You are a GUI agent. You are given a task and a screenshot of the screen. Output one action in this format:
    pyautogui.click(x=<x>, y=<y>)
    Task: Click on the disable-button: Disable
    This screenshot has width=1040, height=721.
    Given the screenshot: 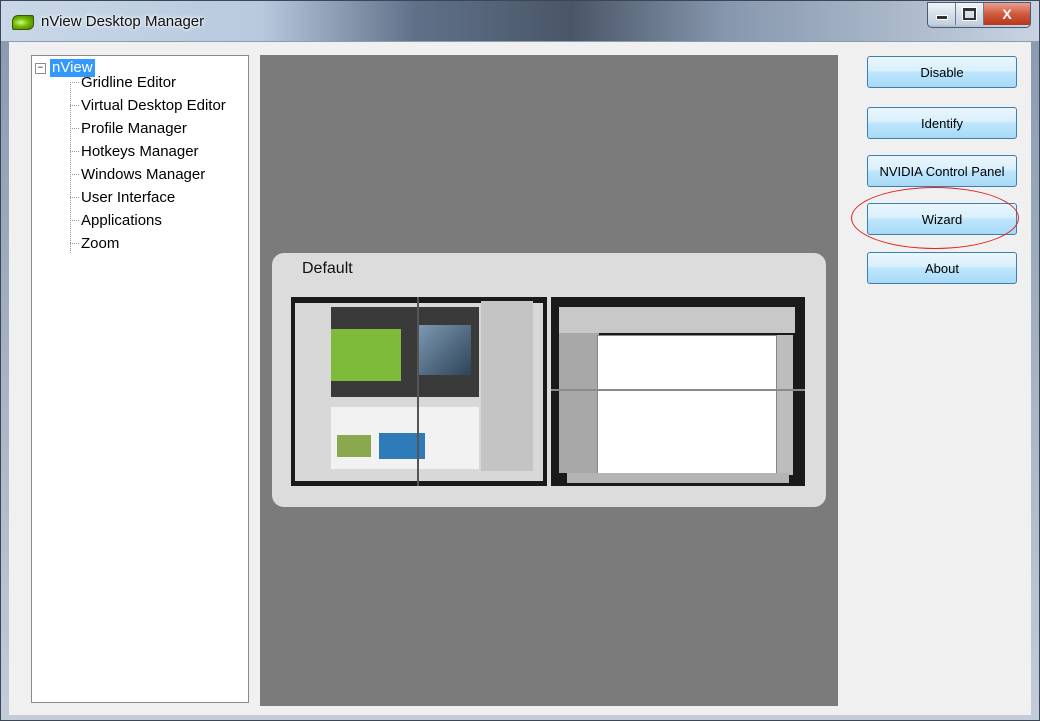 What is the action you would take?
    pyautogui.click(x=942, y=72)
    